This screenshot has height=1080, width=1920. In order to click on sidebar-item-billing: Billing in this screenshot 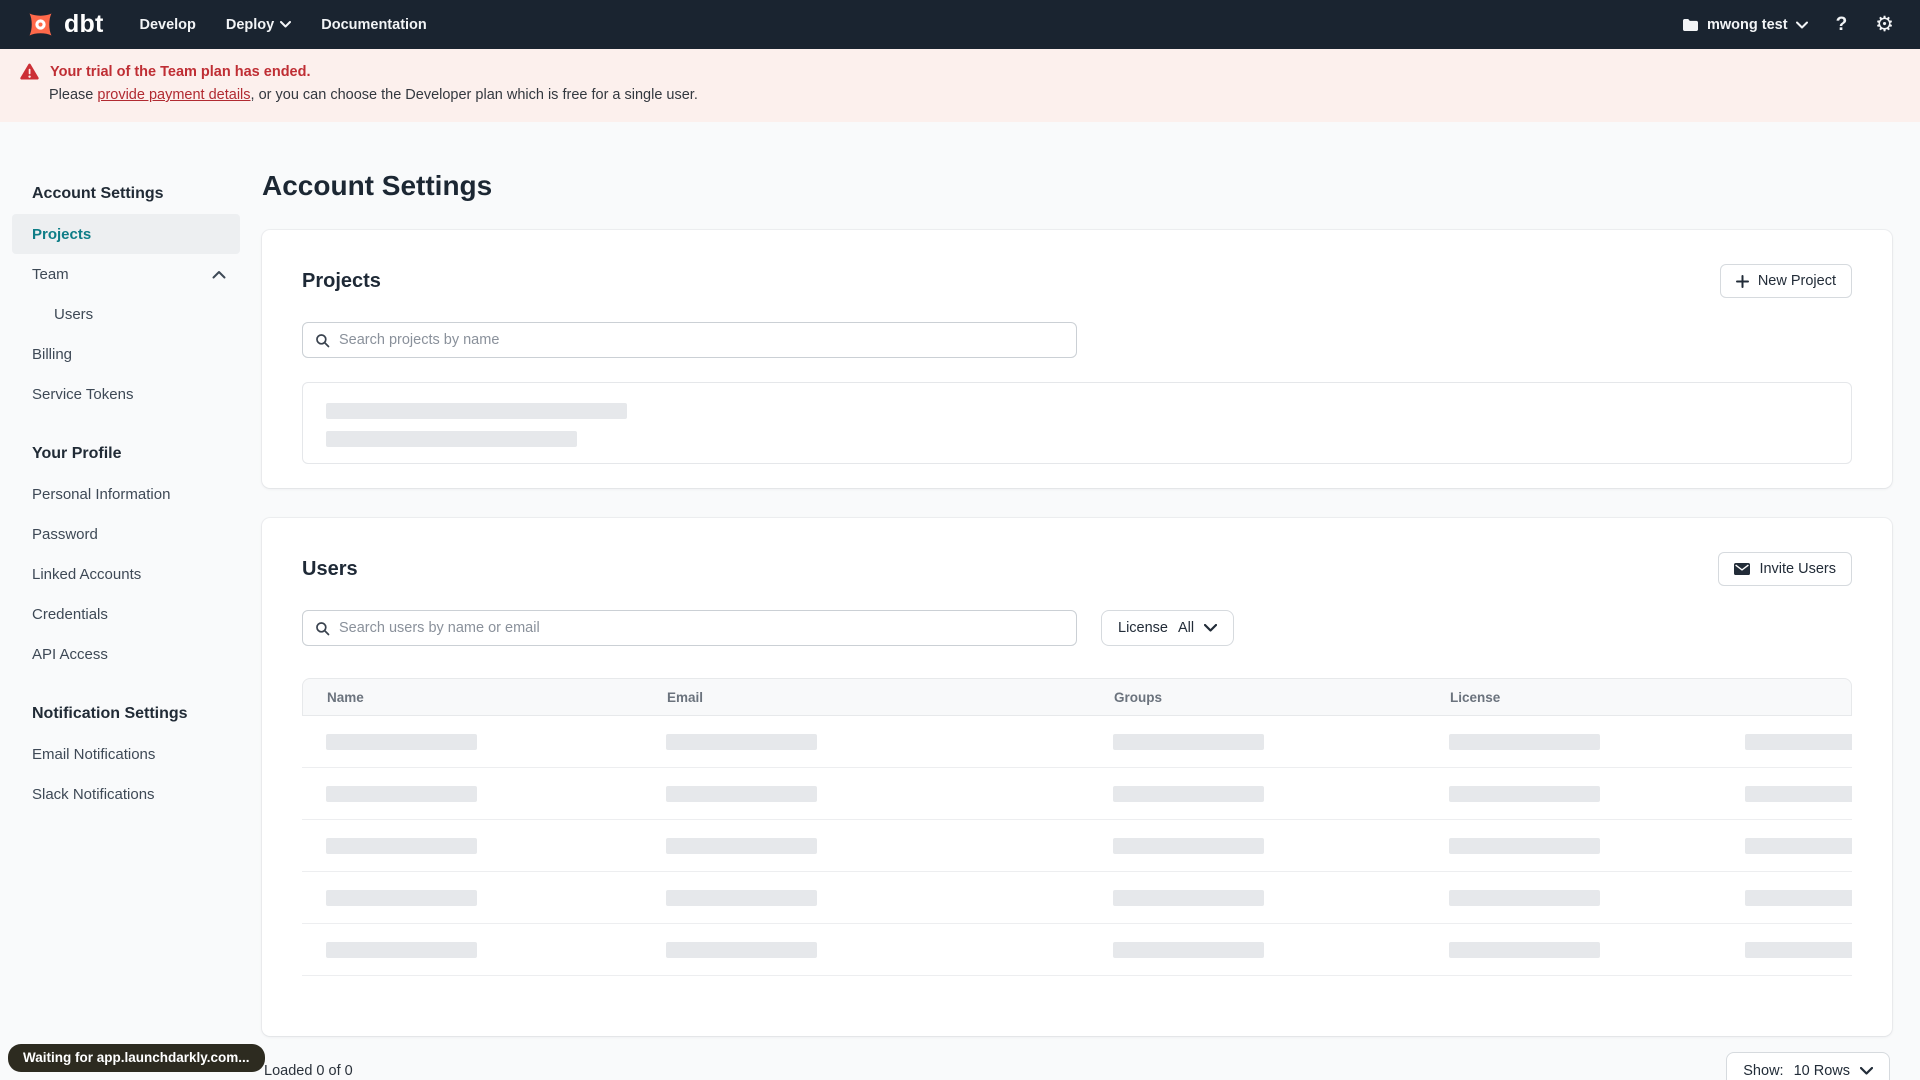, I will do `click(126, 354)`.